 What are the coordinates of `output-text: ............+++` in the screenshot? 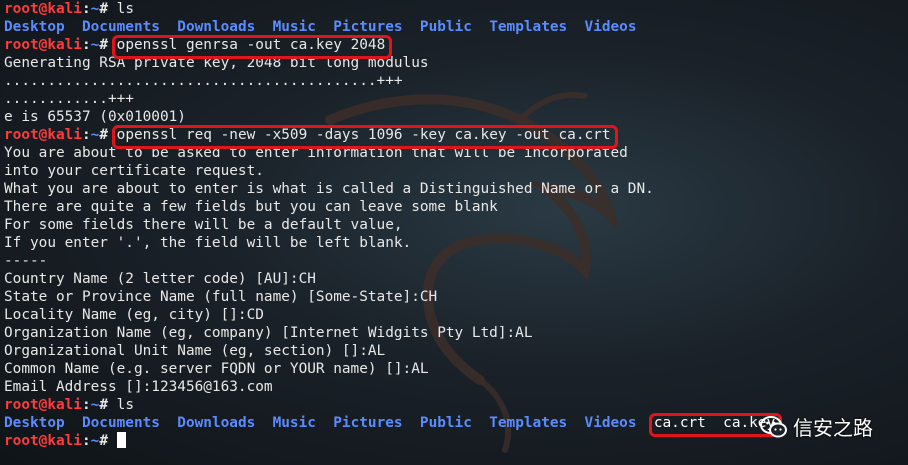 It's located at (69, 99).